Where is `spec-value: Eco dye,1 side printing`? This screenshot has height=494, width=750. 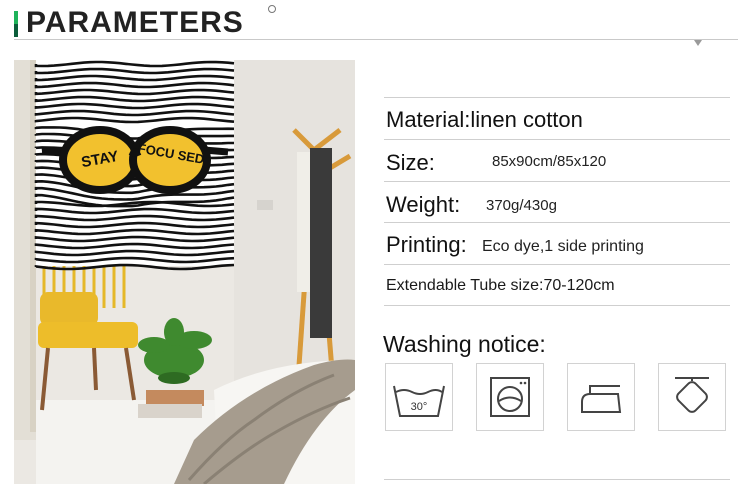
spec-value: Eco dye,1 side printing is located at coordinates (563, 246).